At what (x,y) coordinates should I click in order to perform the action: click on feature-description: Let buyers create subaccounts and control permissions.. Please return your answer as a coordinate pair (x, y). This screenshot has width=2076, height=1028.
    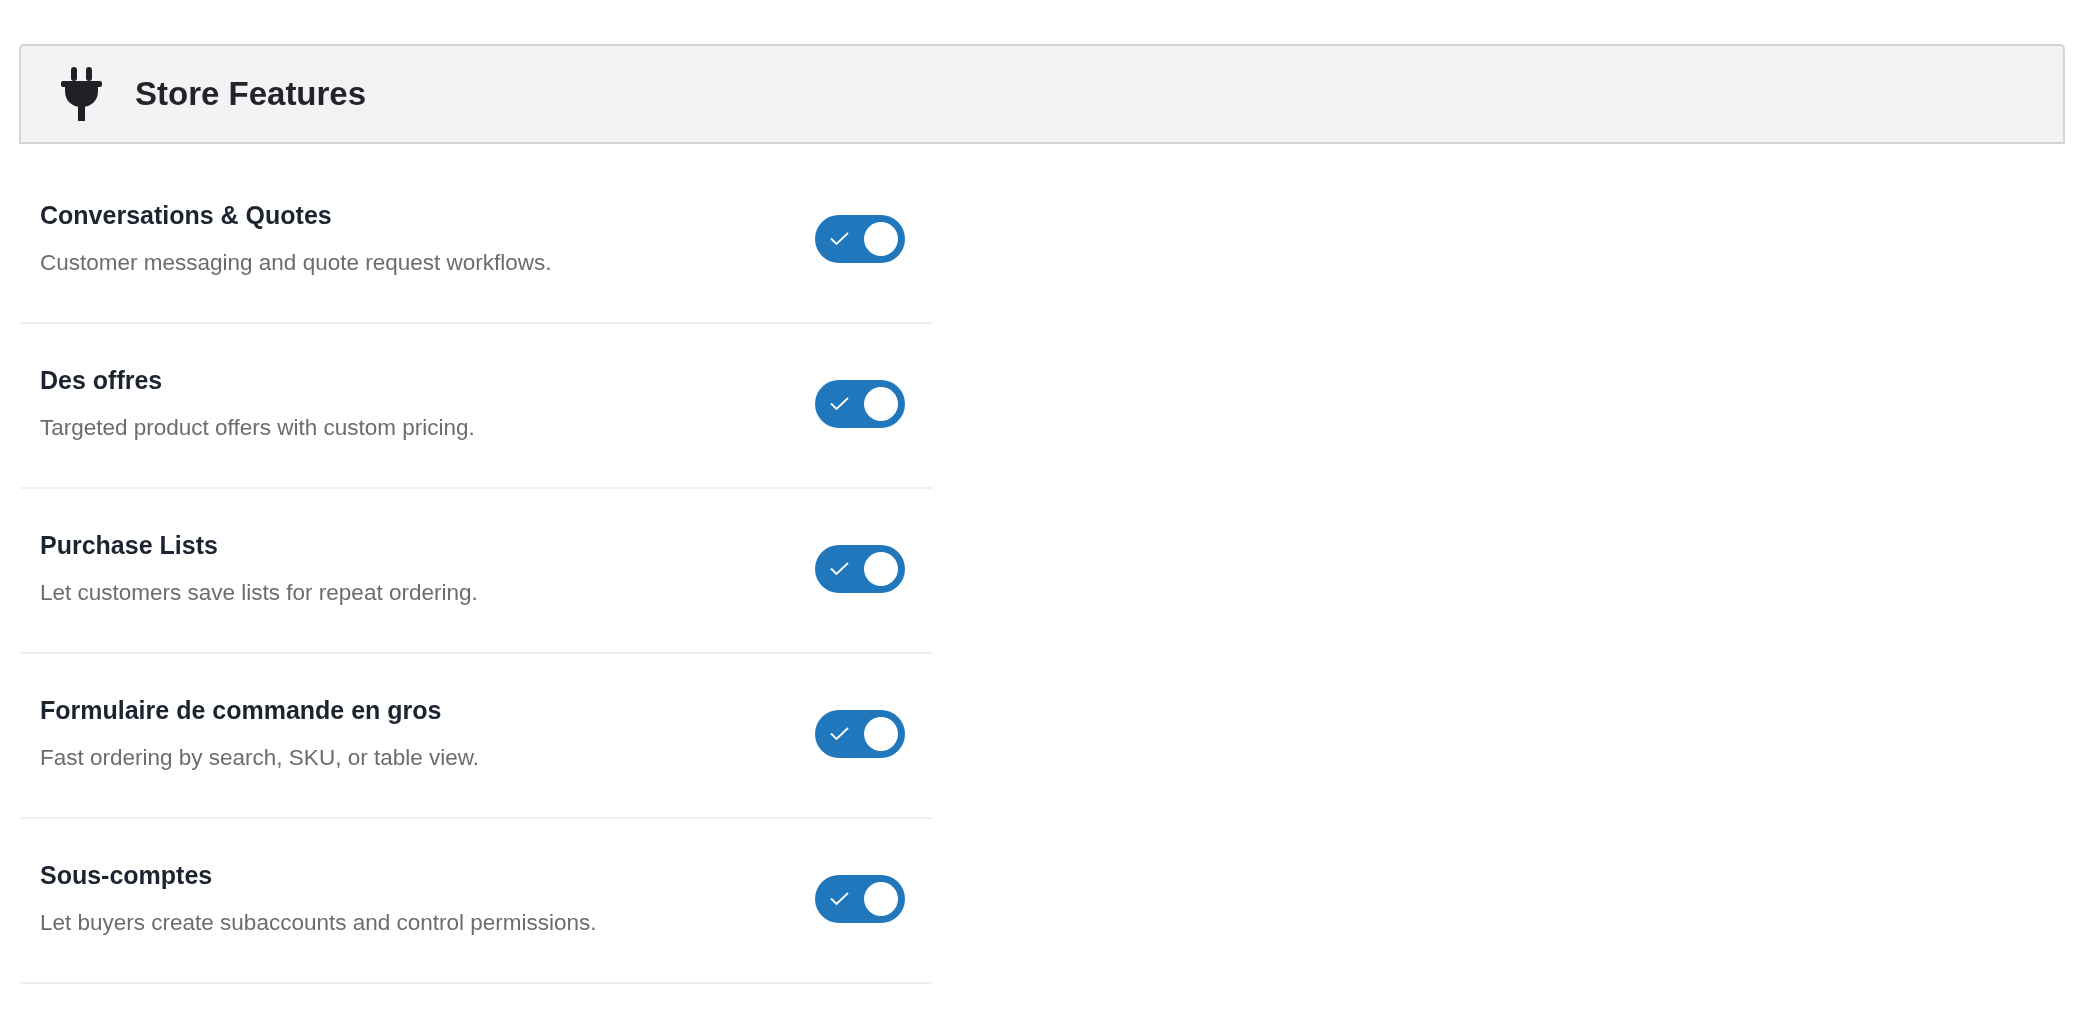
    Looking at the image, I should click on (318, 923).